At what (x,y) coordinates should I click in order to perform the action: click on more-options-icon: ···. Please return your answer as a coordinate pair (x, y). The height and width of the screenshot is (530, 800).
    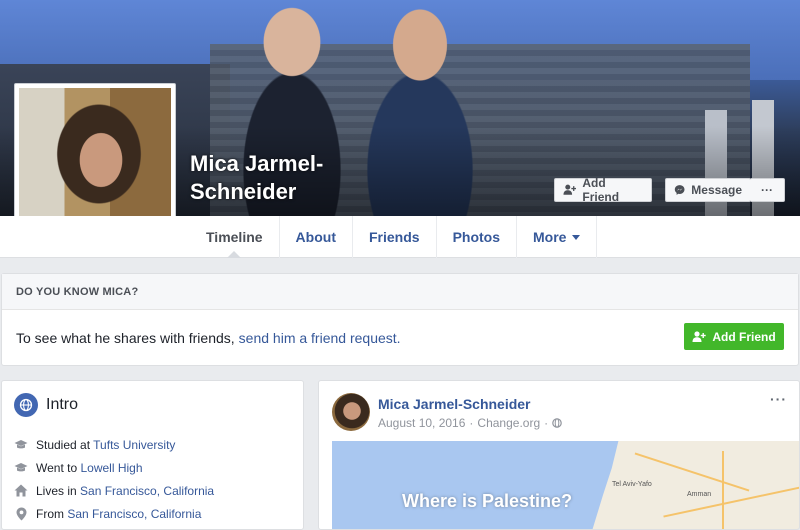
    Looking at the image, I should click on (767, 190).